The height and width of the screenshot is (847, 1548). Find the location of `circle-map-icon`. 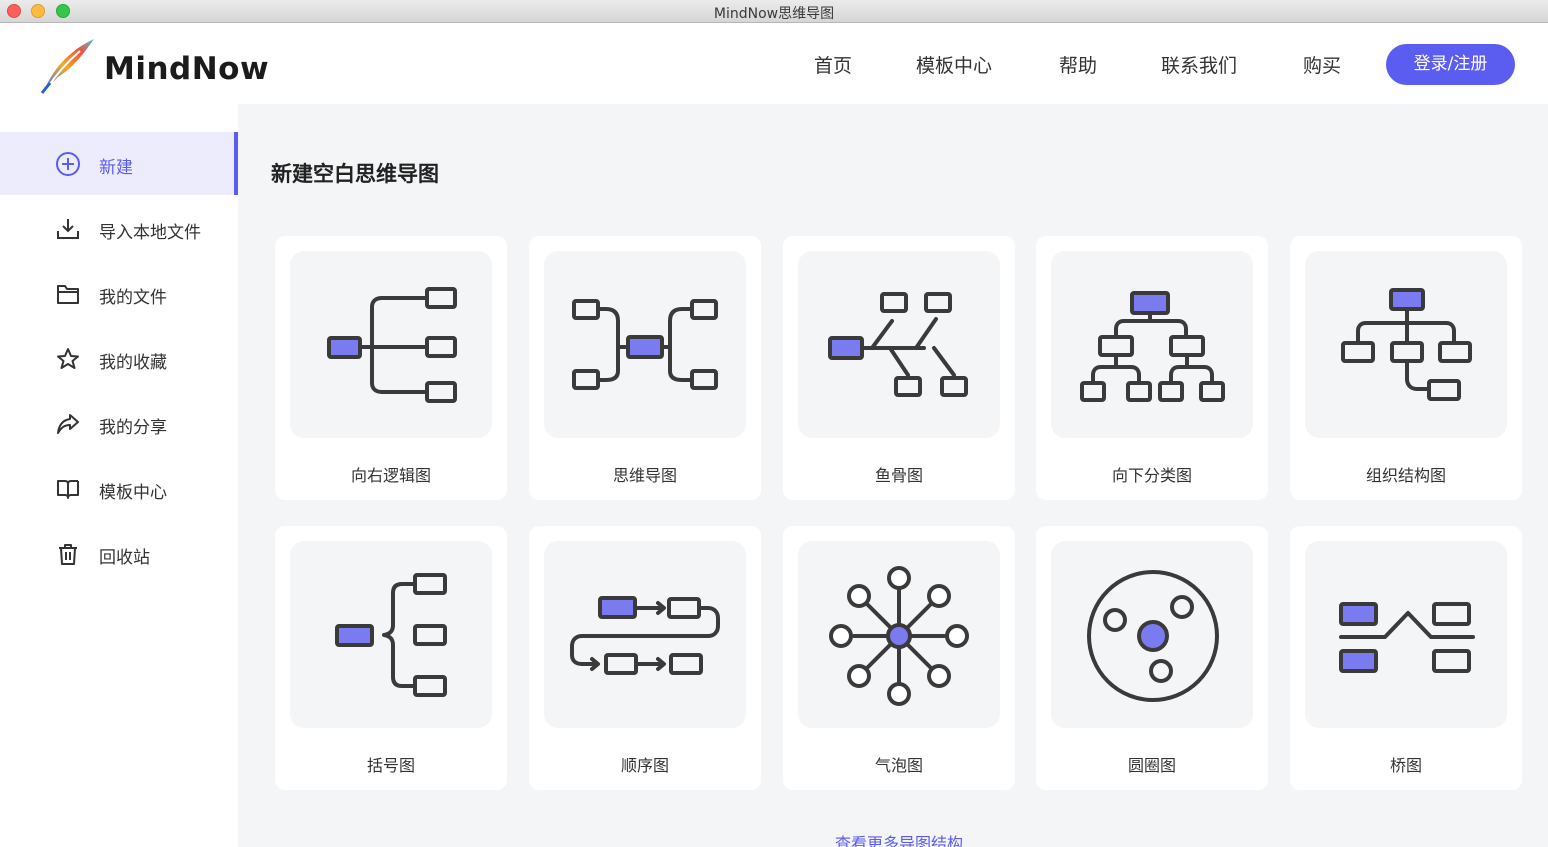

circle-map-icon is located at coordinates (1153, 636).